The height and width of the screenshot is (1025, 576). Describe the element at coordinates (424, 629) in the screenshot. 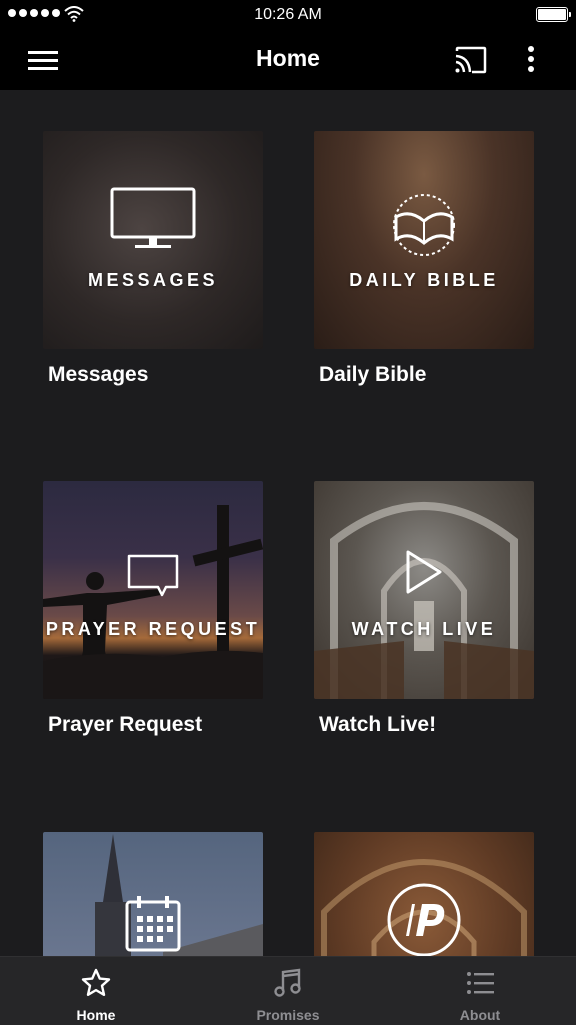

I see `tile-caption: WATCH LIVE` at that location.